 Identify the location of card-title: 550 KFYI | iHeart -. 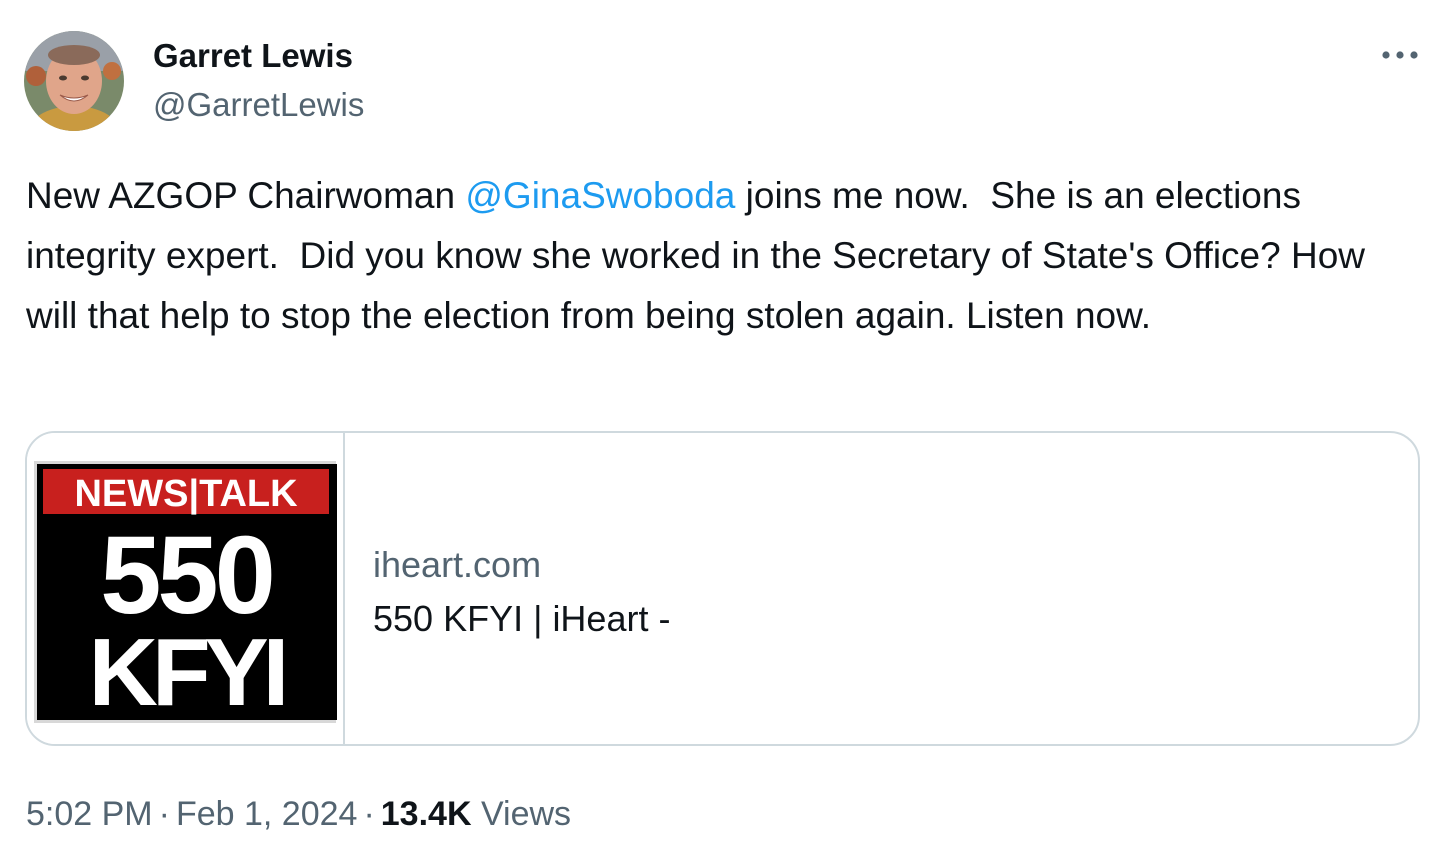
(522, 618).